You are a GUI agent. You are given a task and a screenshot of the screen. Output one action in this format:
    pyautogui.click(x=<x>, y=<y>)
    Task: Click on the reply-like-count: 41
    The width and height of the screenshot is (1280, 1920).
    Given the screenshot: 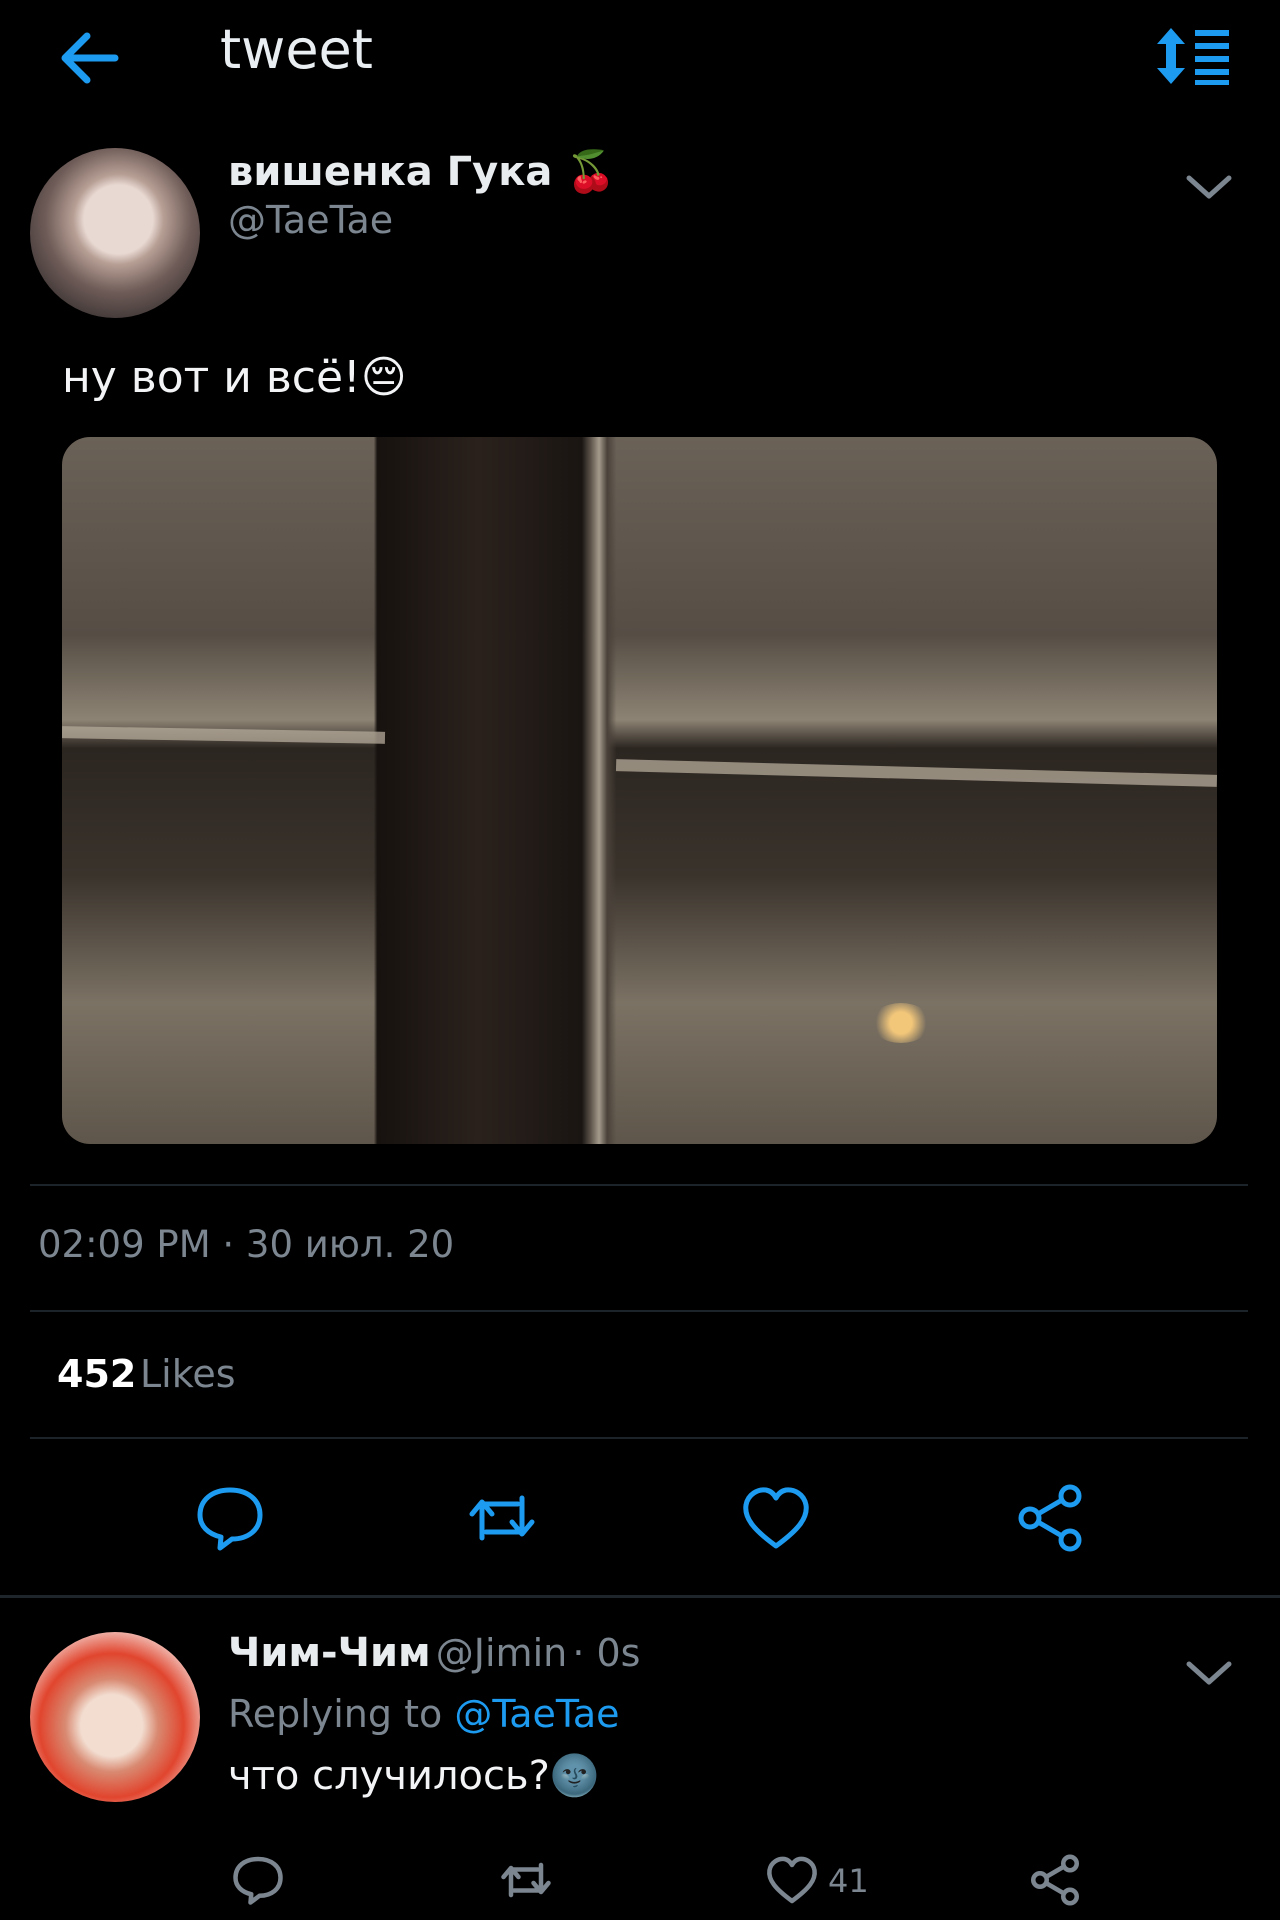 What is the action you would take?
    pyautogui.click(x=848, y=1881)
    